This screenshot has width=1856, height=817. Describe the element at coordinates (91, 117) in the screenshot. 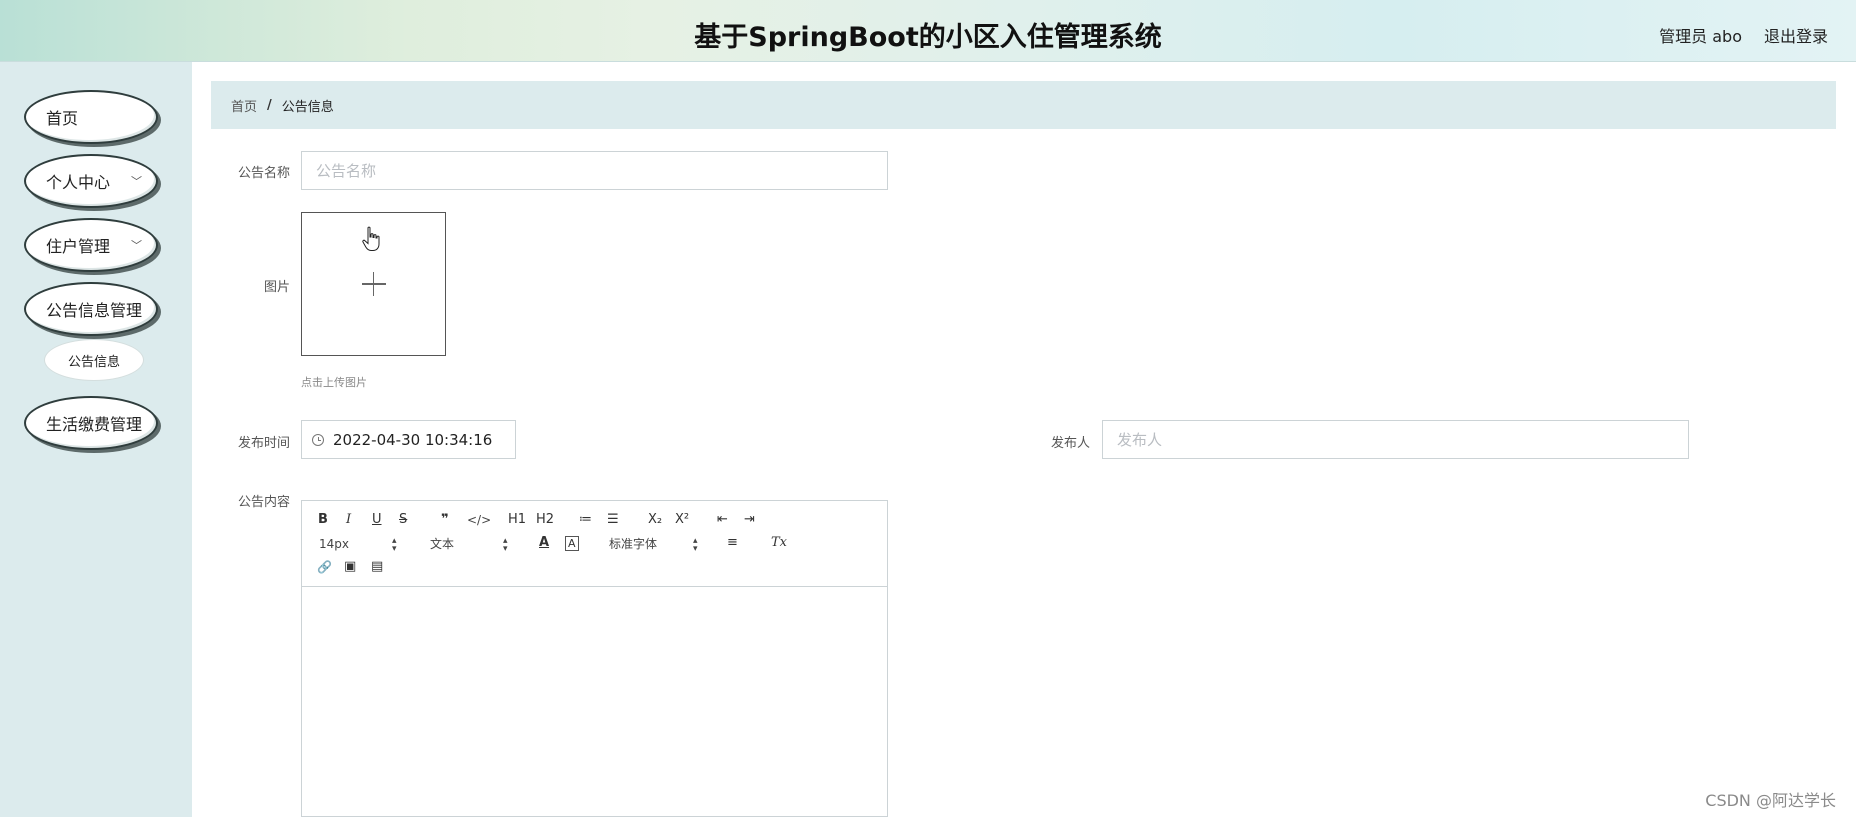

I see `sidebar-item-home: 首页` at that location.